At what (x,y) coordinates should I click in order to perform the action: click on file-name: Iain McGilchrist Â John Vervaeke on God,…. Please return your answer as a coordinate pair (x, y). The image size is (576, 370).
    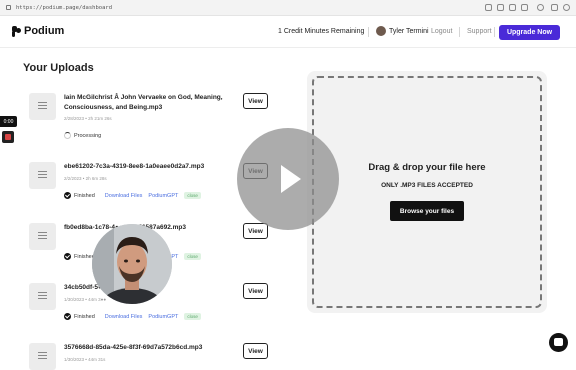
    Looking at the image, I should click on (143, 102).